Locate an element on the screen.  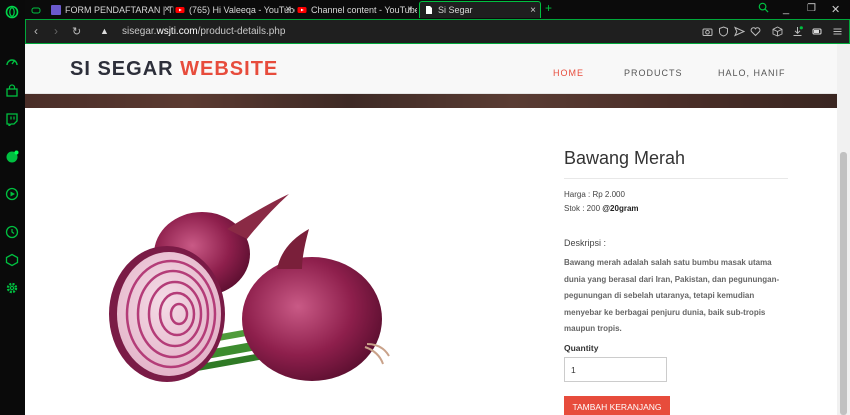
easy-setup-icon is located at coordinates (837, 31).